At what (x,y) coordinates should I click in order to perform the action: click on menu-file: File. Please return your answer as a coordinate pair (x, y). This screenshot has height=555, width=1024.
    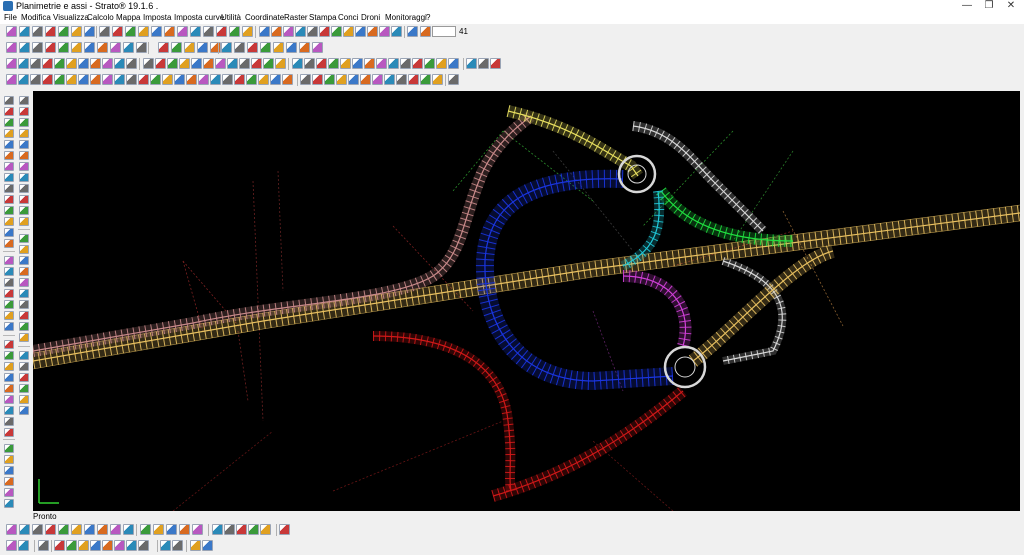
    Looking at the image, I should click on (10, 18).